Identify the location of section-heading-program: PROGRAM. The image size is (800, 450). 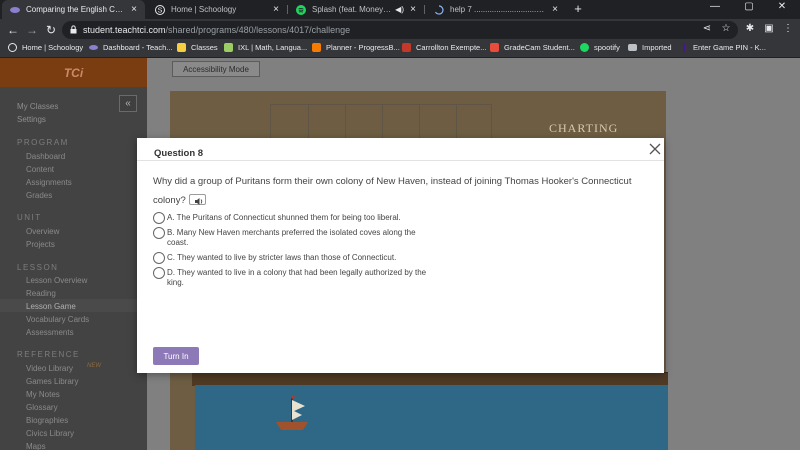
(43, 142).